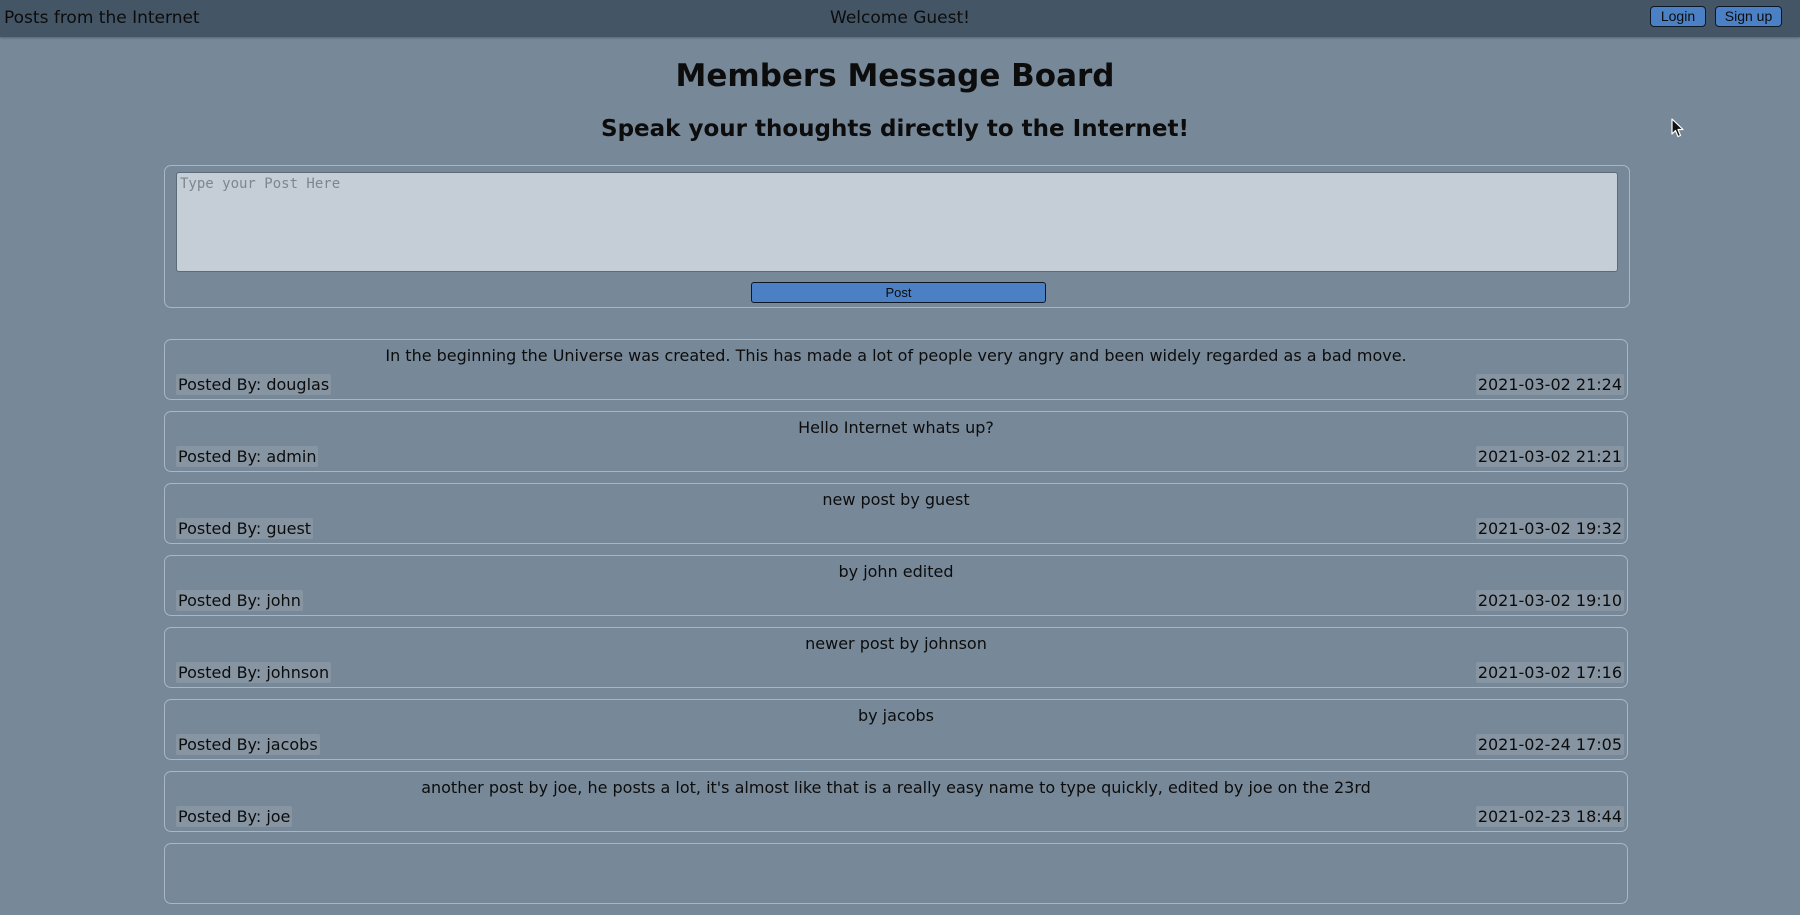 The image size is (1800, 915). I want to click on welcome-message: Welcome Guest!, so click(900, 18).